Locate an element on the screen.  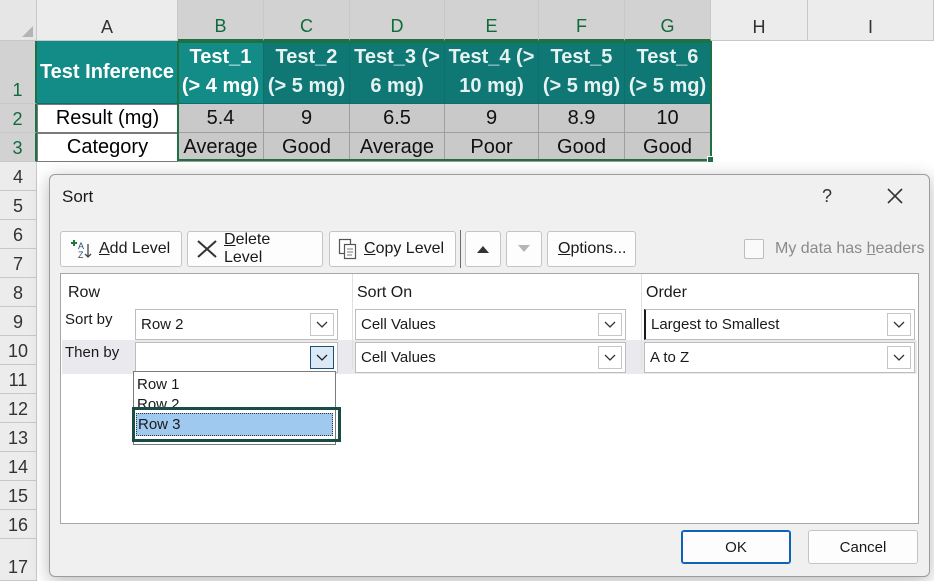
copy-icon is located at coordinates (348, 249).